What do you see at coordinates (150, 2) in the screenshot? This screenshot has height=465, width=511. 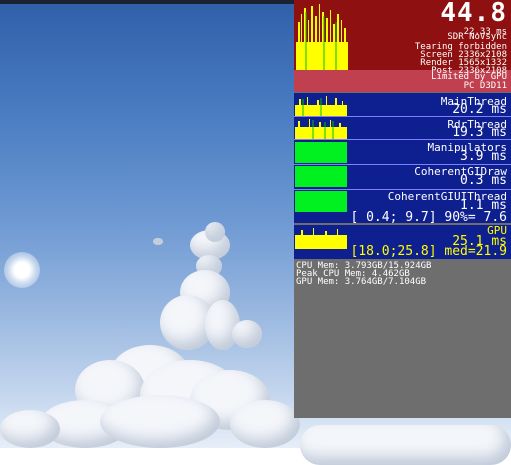 I see `viewport-top-edge` at bounding box center [150, 2].